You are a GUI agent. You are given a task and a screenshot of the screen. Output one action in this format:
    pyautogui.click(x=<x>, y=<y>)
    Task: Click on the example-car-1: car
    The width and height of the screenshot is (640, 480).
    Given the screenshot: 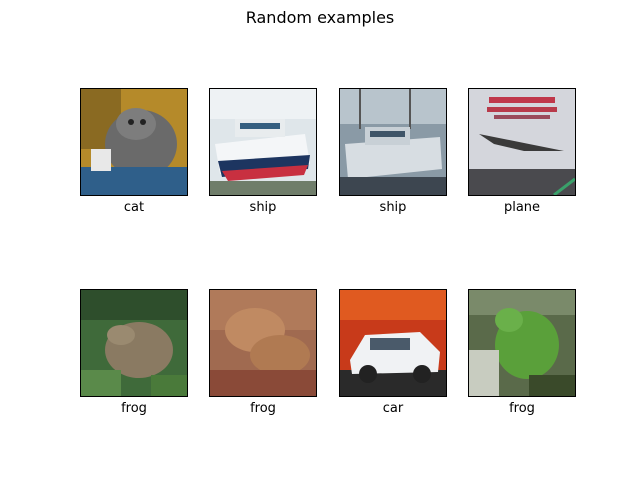 What is the action you would take?
    pyautogui.click(x=393, y=352)
    